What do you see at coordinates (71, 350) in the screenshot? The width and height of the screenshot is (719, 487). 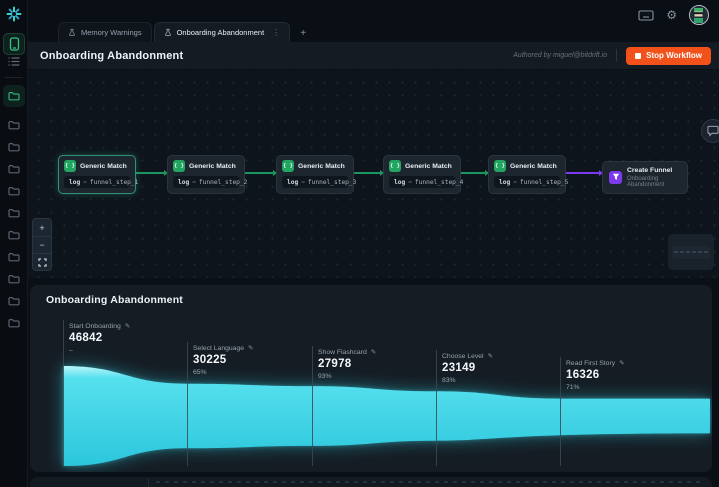 I see `step-percent: –` at bounding box center [71, 350].